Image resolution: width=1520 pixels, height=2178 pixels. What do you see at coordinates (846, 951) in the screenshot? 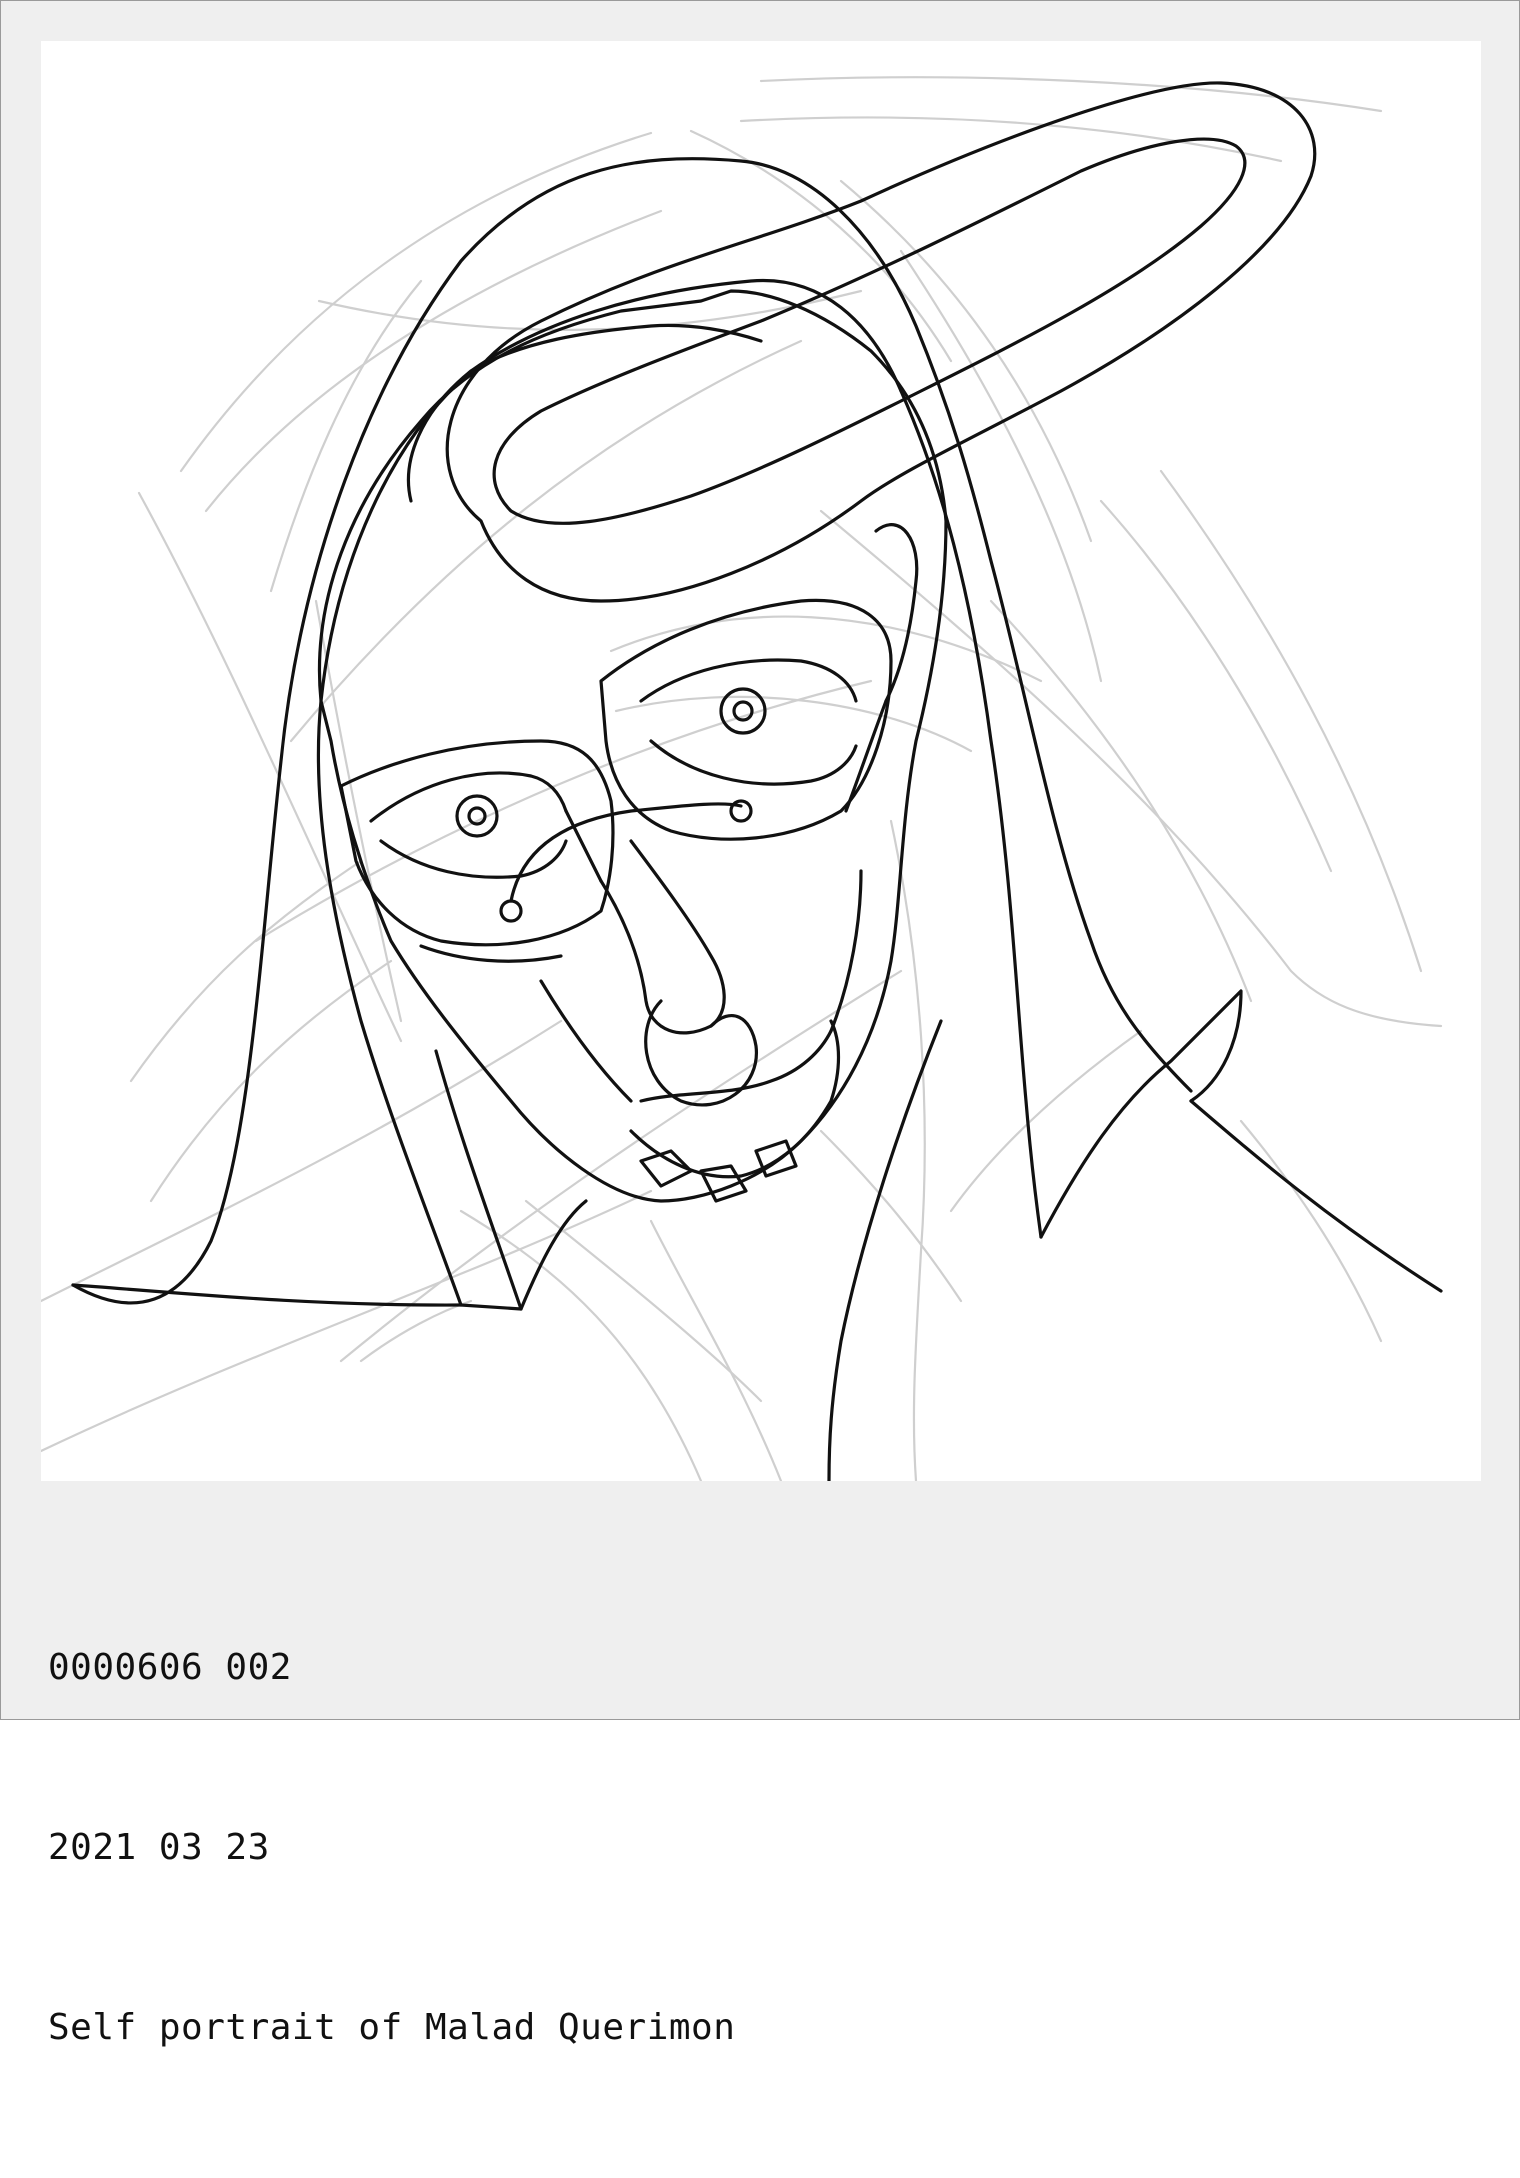
I see `jaw-plate-right` at bounding box center [846, 951].